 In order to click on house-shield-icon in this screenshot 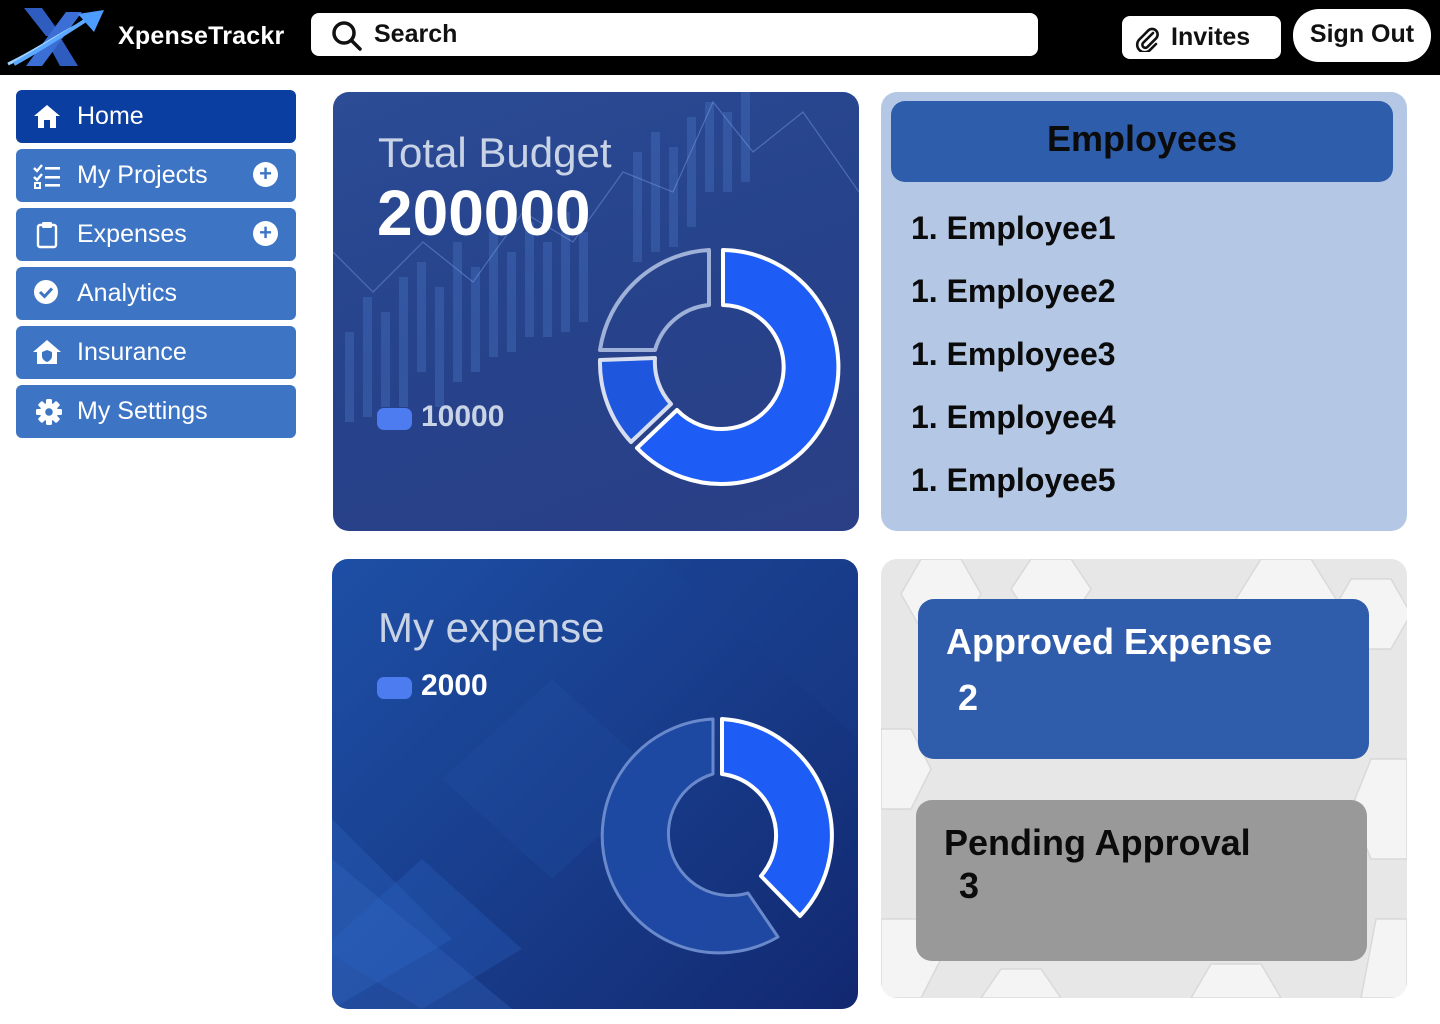, I will do `click(47, 352)`.